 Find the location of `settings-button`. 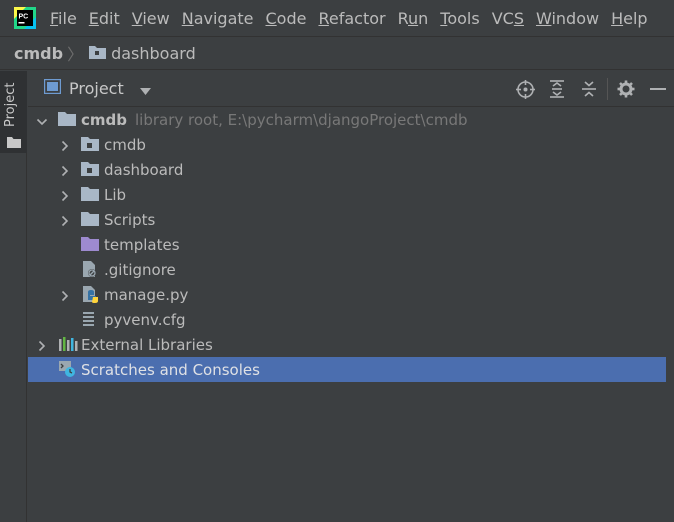

settings-button is located at coordinates (626, 89).